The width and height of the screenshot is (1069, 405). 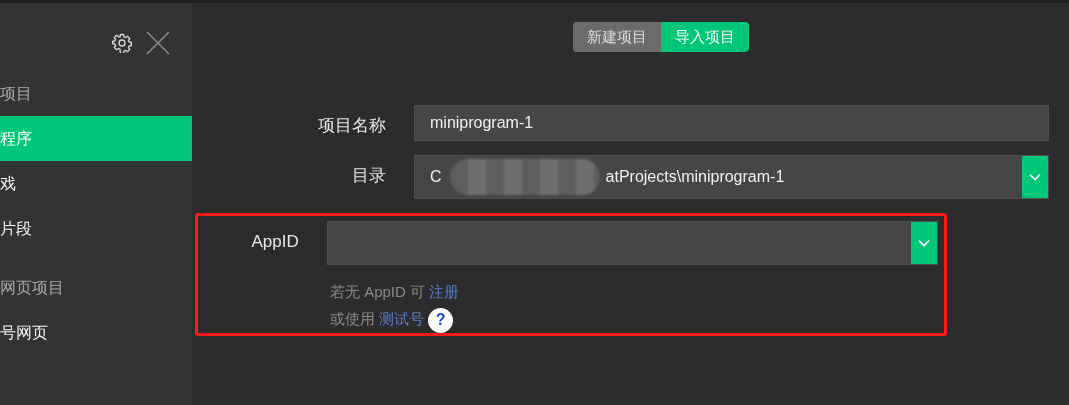 I want to click on field-label: 目录, so click(x=368, y=176).